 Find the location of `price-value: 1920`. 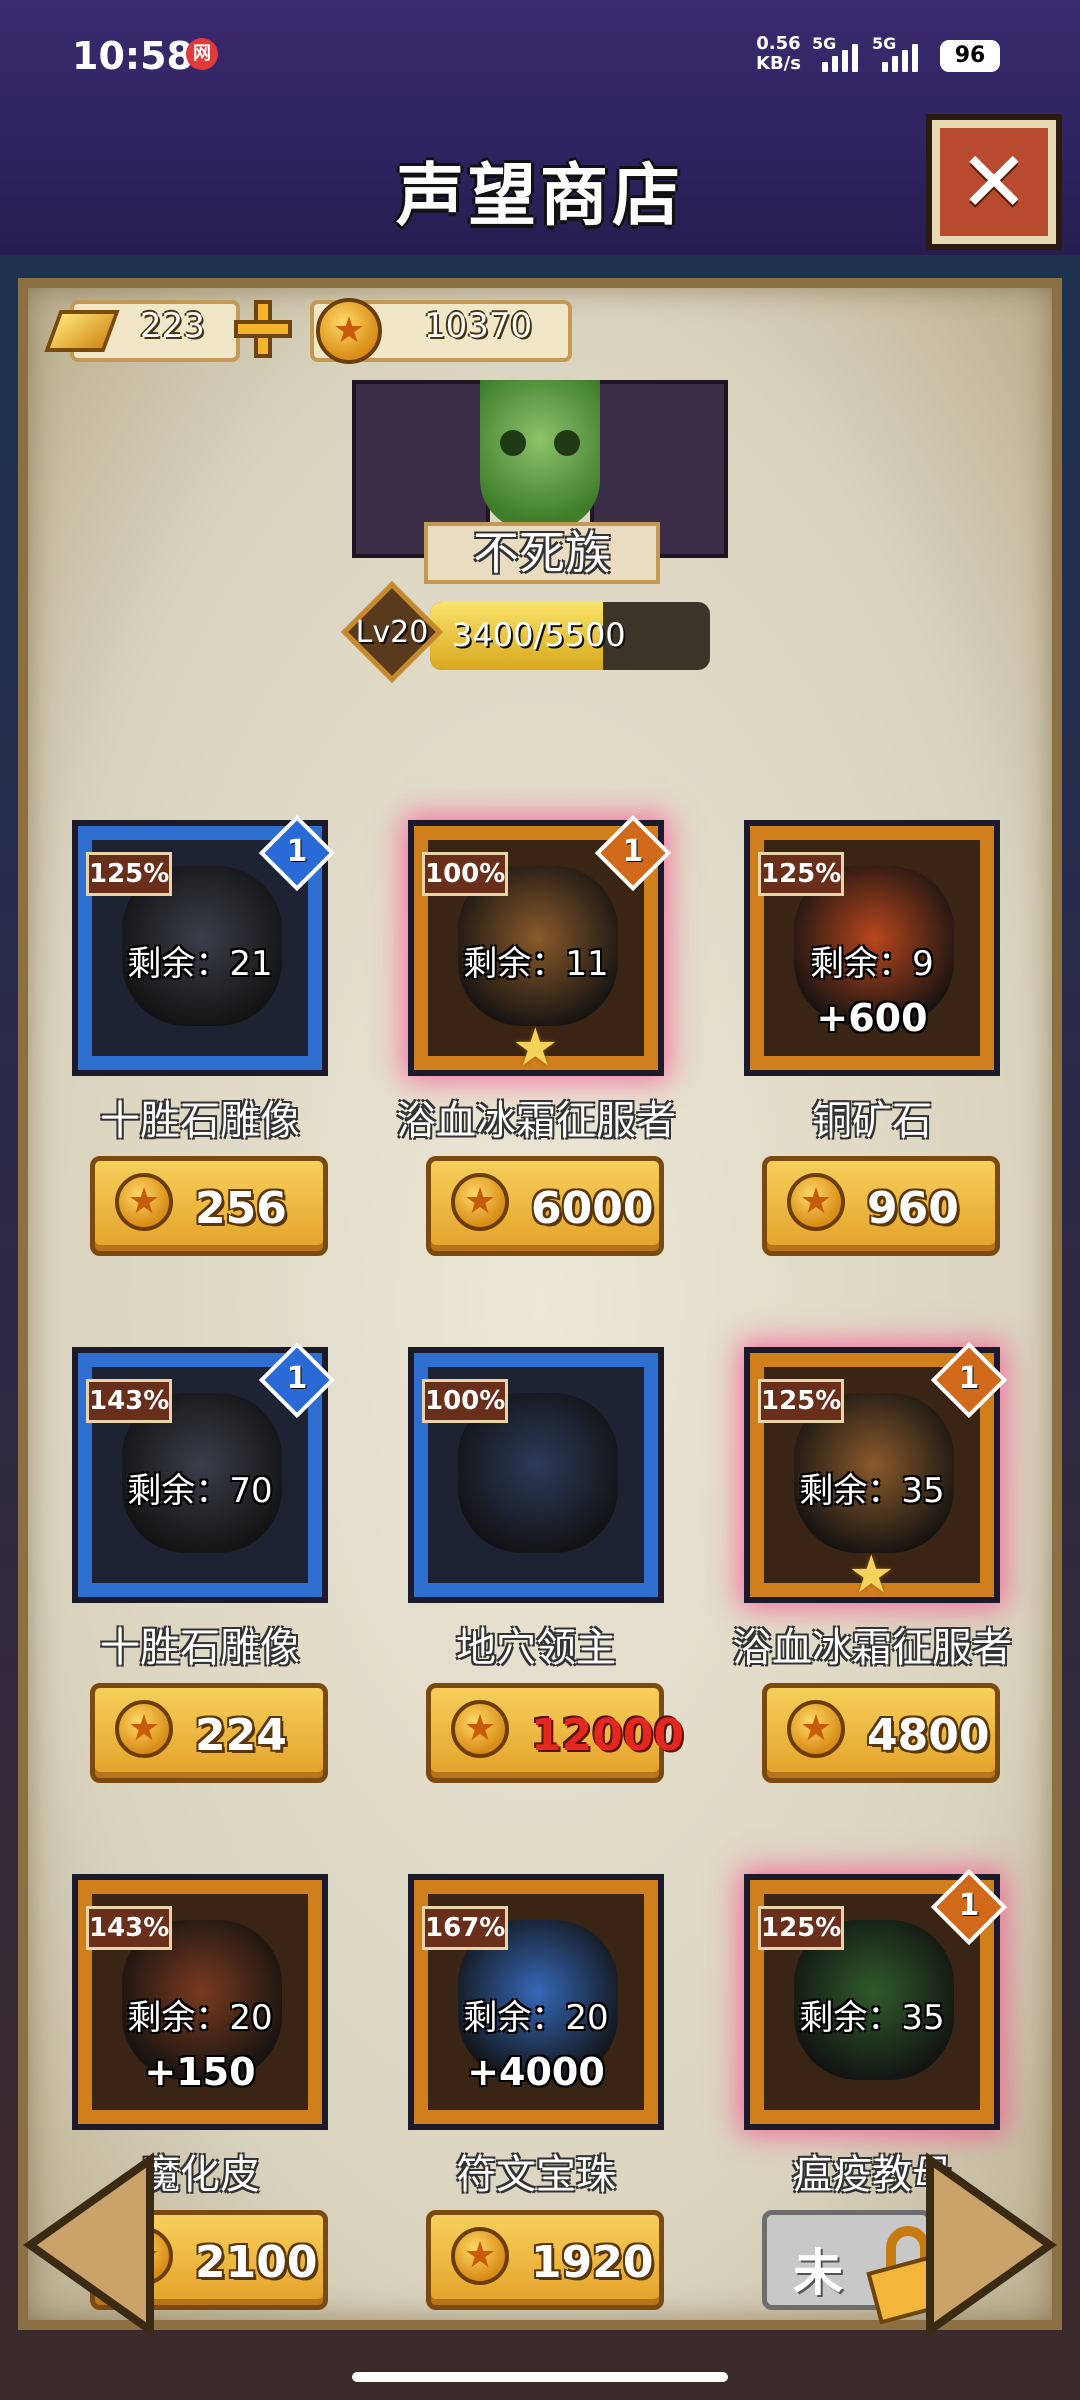

price-value: 1920 is located at coordinates (592, 2262).